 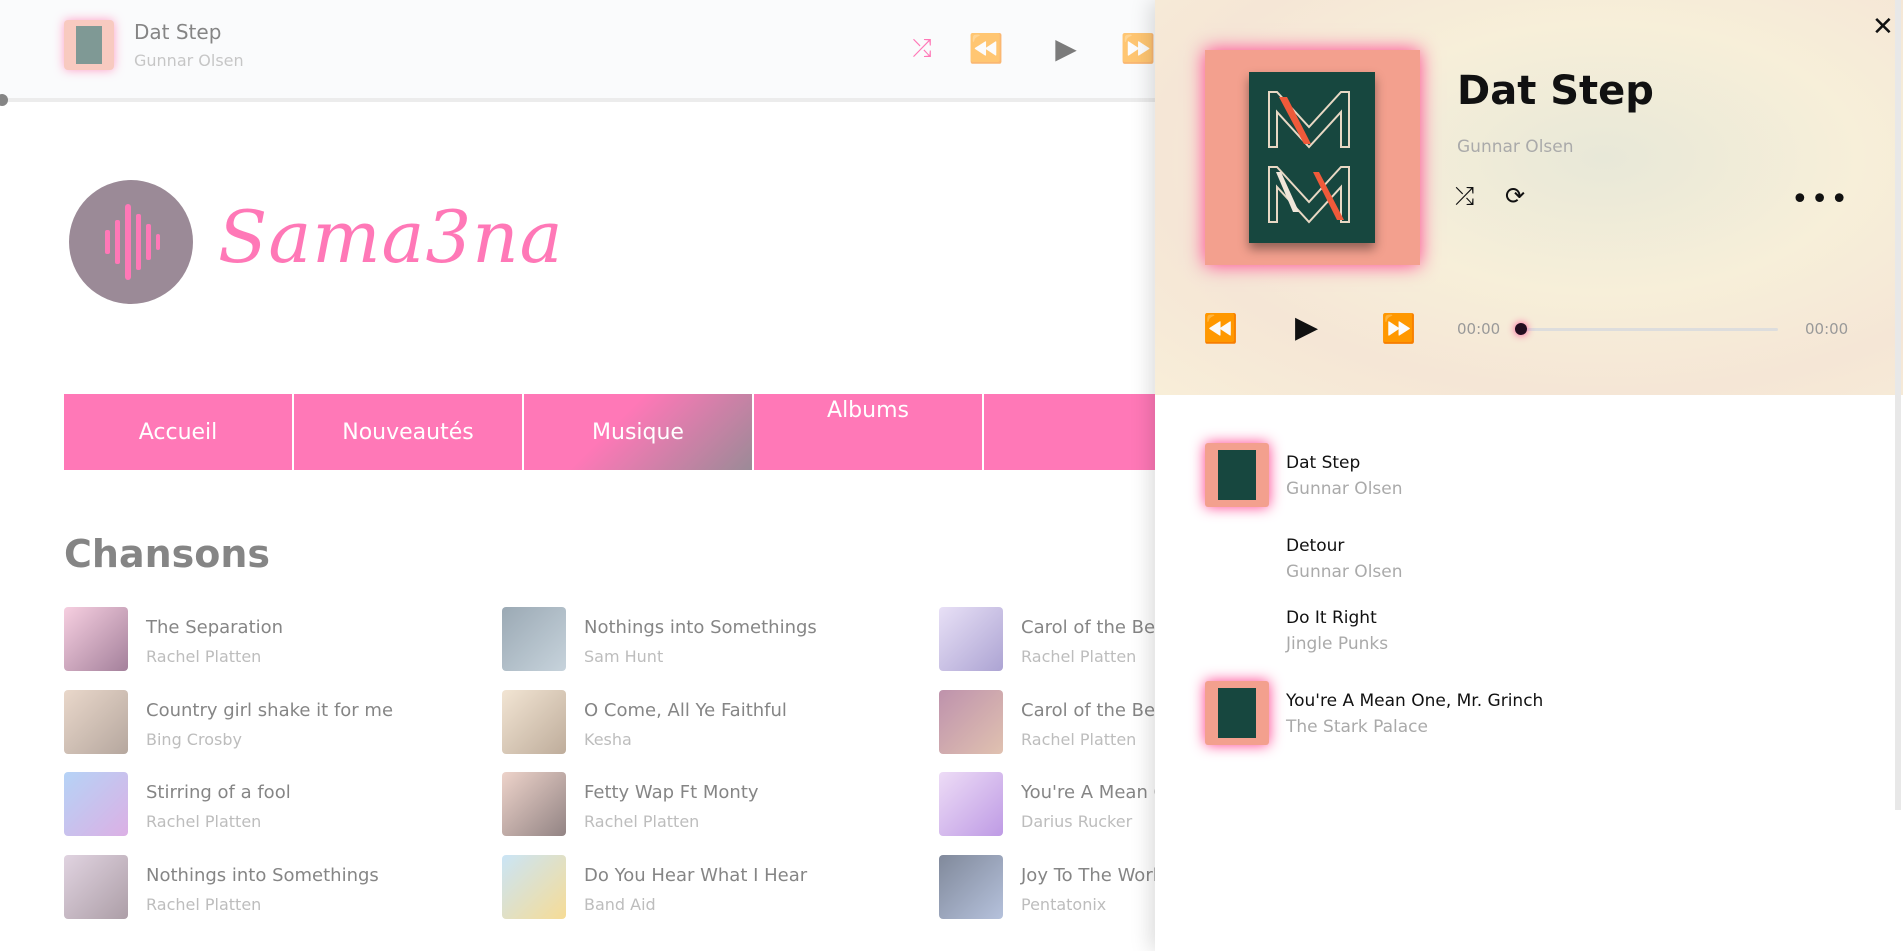 I want to click on main-navigation: Accueil Nouveautés Musique Albums, so click(x=609, y=432).